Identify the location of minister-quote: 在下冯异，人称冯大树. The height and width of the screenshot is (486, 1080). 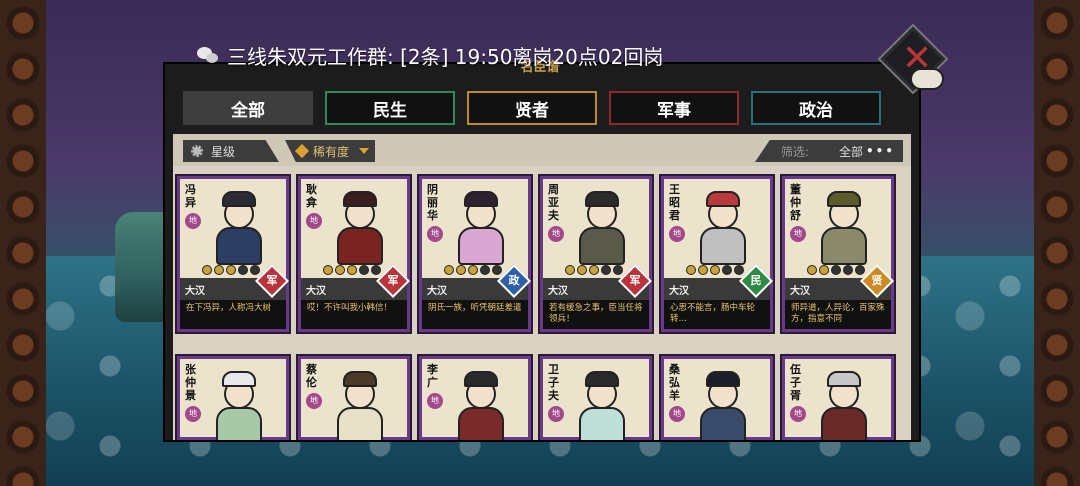
(233, 314).